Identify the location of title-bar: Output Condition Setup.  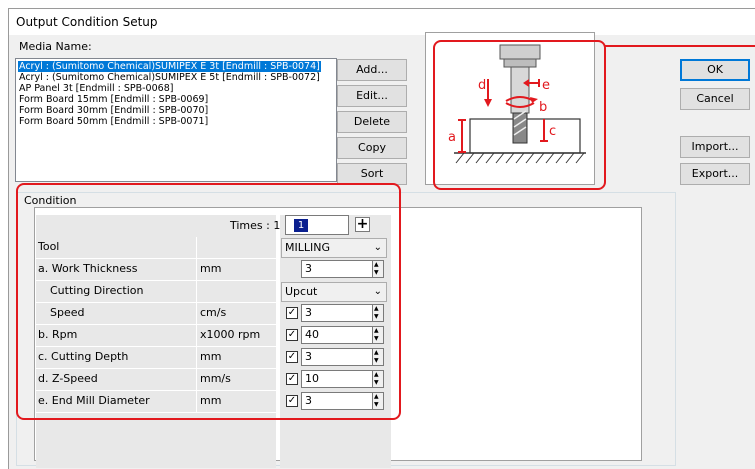
(382, 22).